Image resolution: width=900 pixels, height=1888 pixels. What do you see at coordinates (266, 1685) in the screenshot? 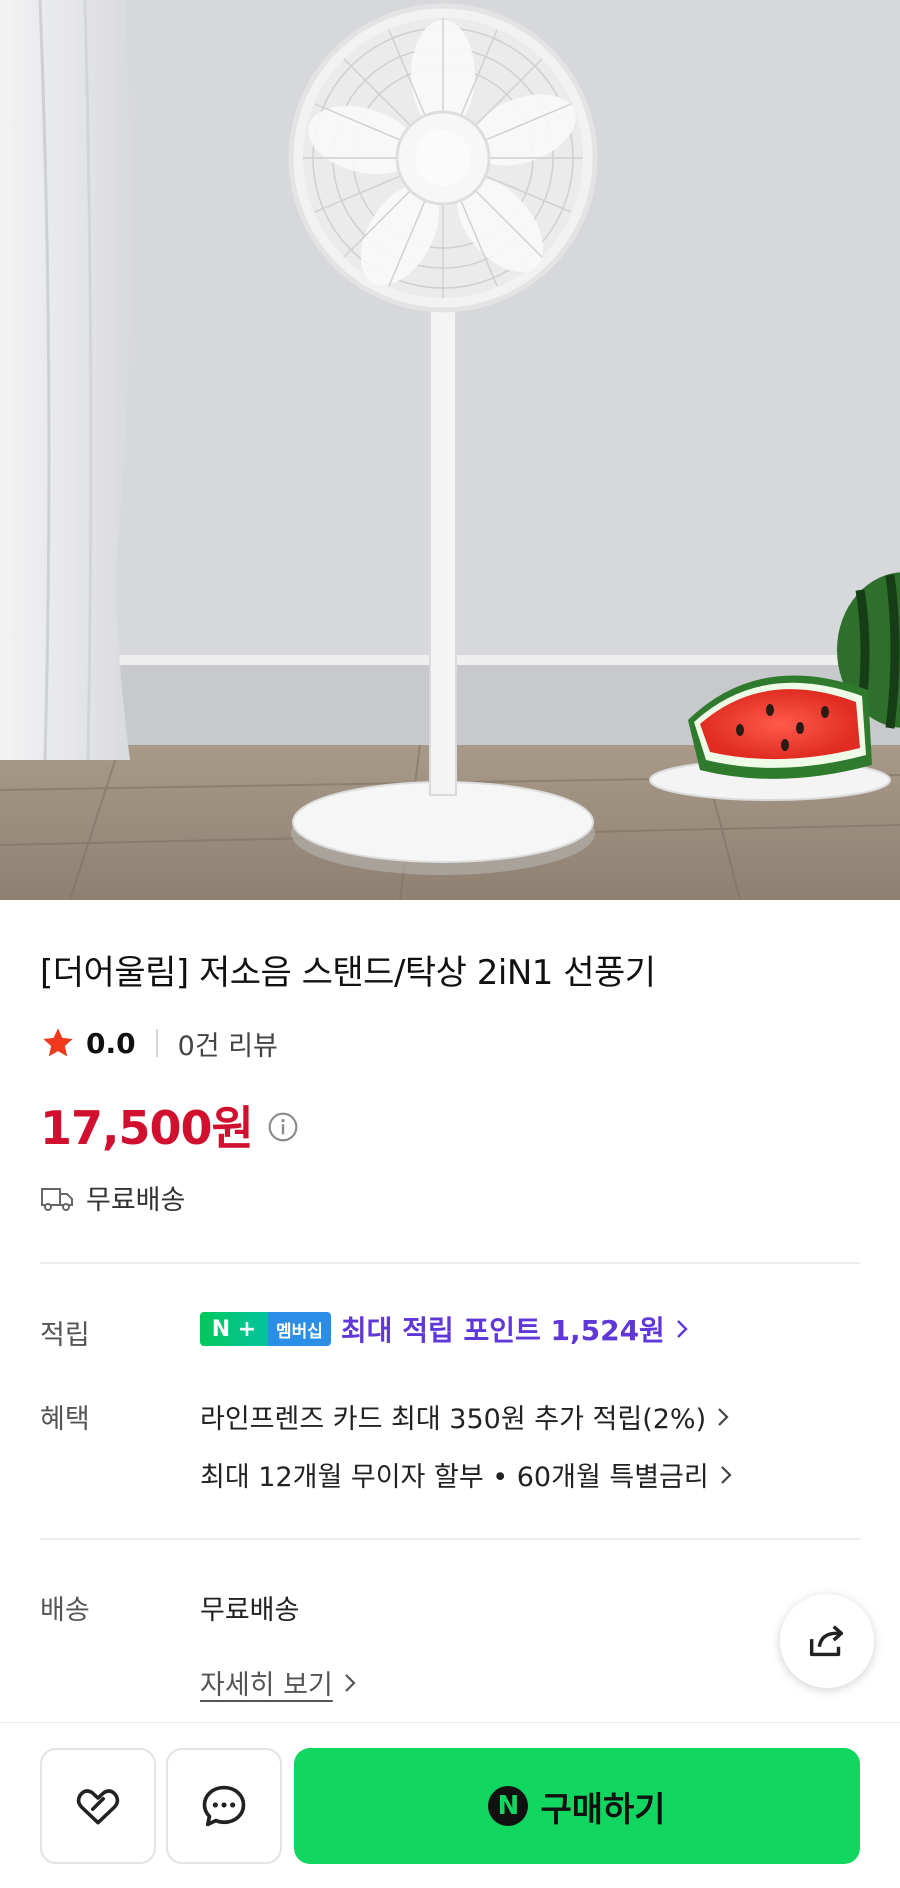
I see `delivery-detail-label: 자세히 보기` at bounding box center [266, 1685].